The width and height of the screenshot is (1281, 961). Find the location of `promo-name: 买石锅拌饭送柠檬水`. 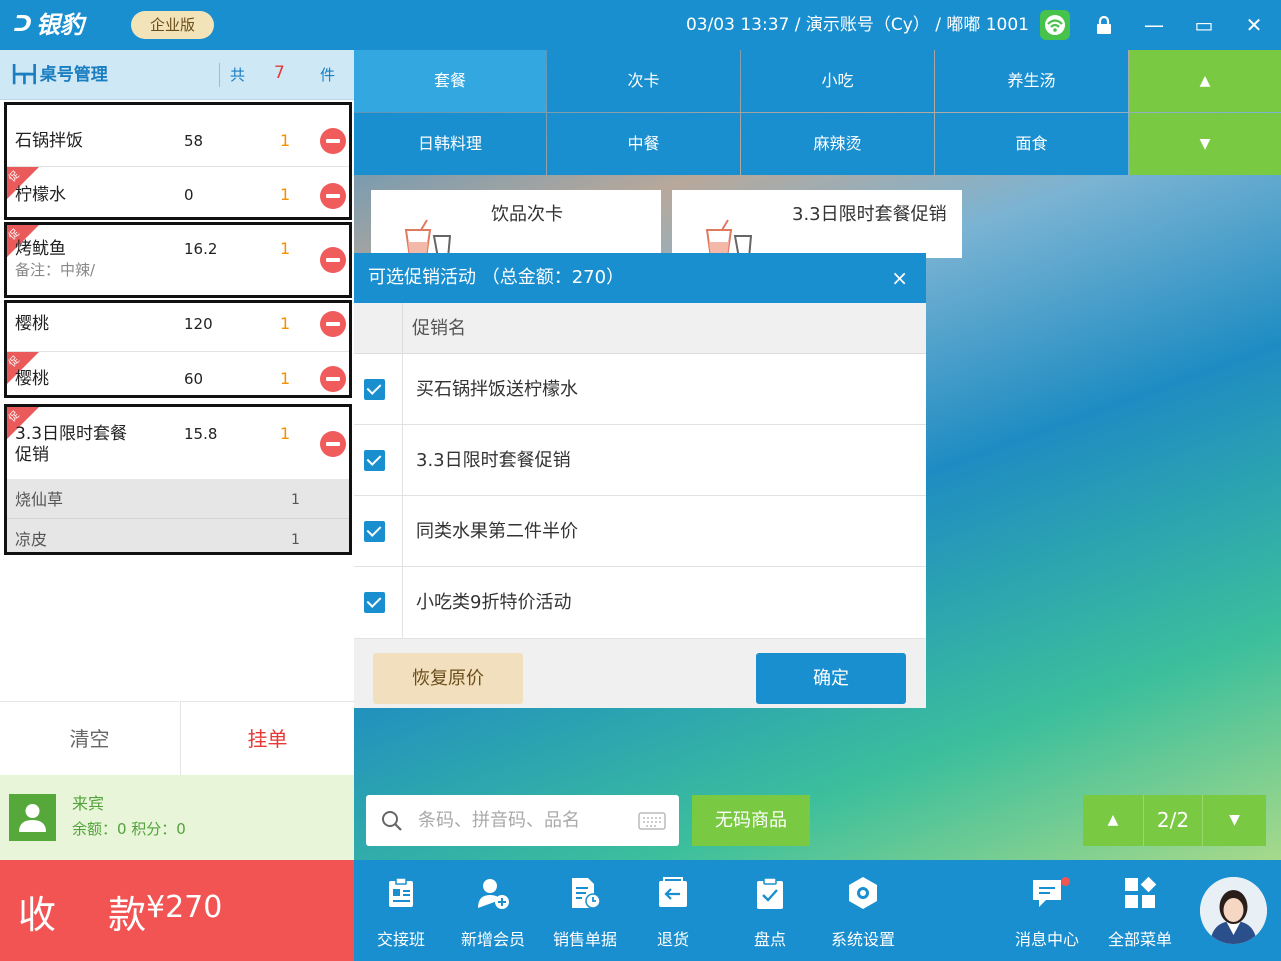

promo-name: 买石锅拌饭送柠檬水 is located at coordinates (497, 389).